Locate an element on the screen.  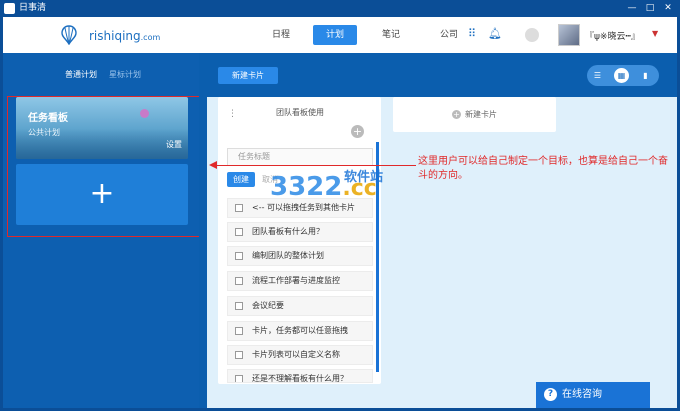
board-view-icon: ▦ is located at coordinates (621, 75).